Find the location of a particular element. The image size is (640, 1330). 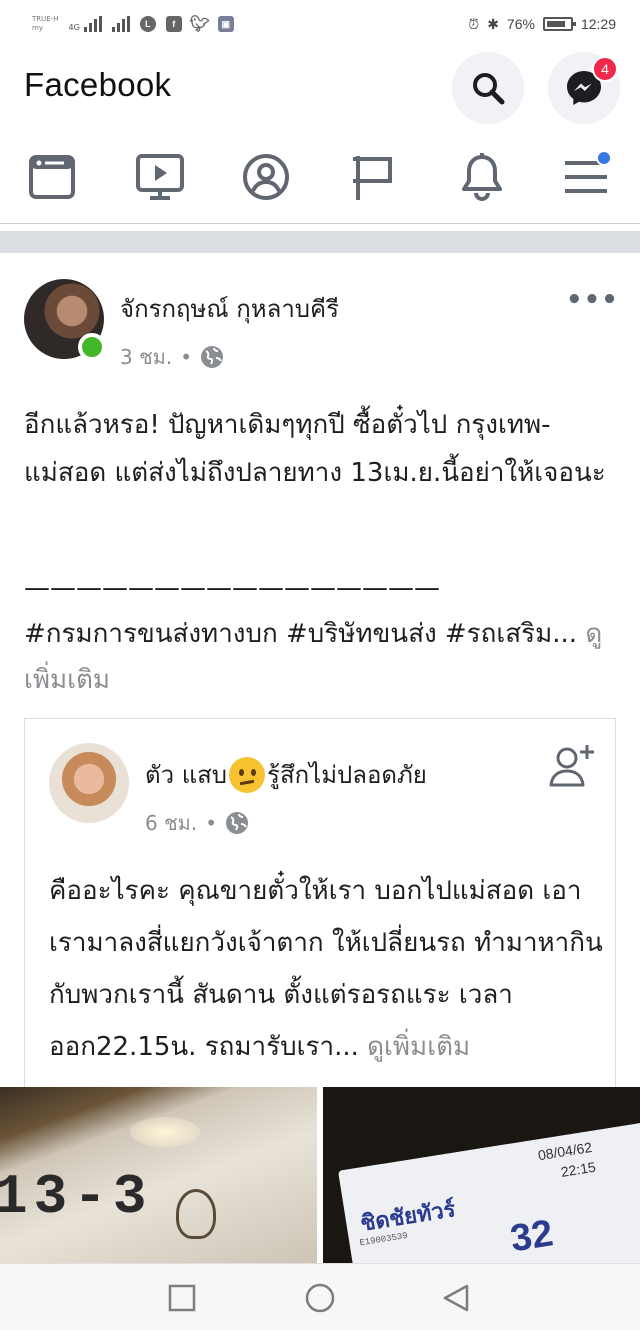

alarm-icon: ⏰︎ is located at coordinates (474, 23).